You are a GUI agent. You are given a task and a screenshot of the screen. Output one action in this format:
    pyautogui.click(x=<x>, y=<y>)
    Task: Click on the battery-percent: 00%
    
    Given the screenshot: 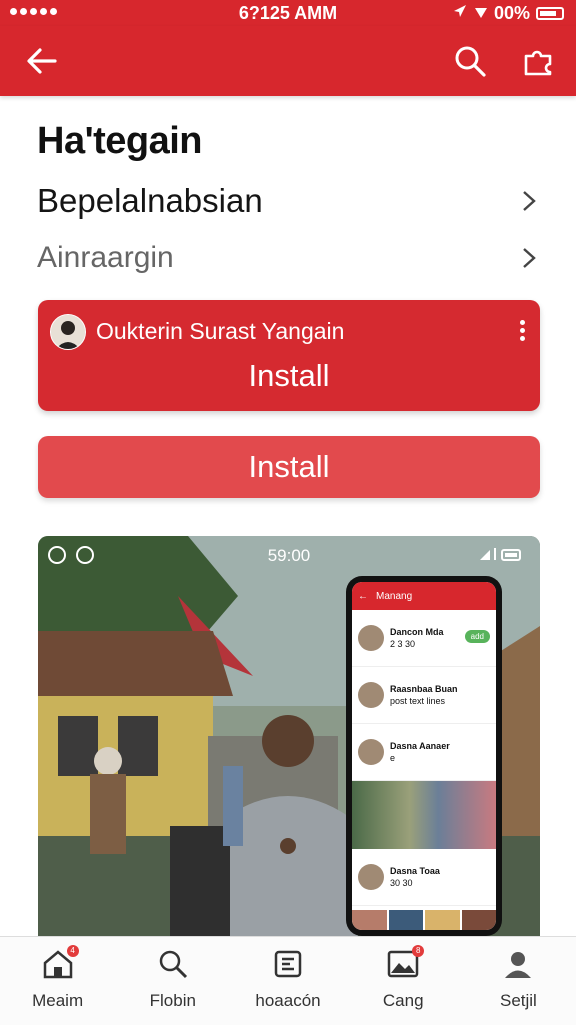 What is the action you would take?
    pyautogui.click(x=511, y=13)
    